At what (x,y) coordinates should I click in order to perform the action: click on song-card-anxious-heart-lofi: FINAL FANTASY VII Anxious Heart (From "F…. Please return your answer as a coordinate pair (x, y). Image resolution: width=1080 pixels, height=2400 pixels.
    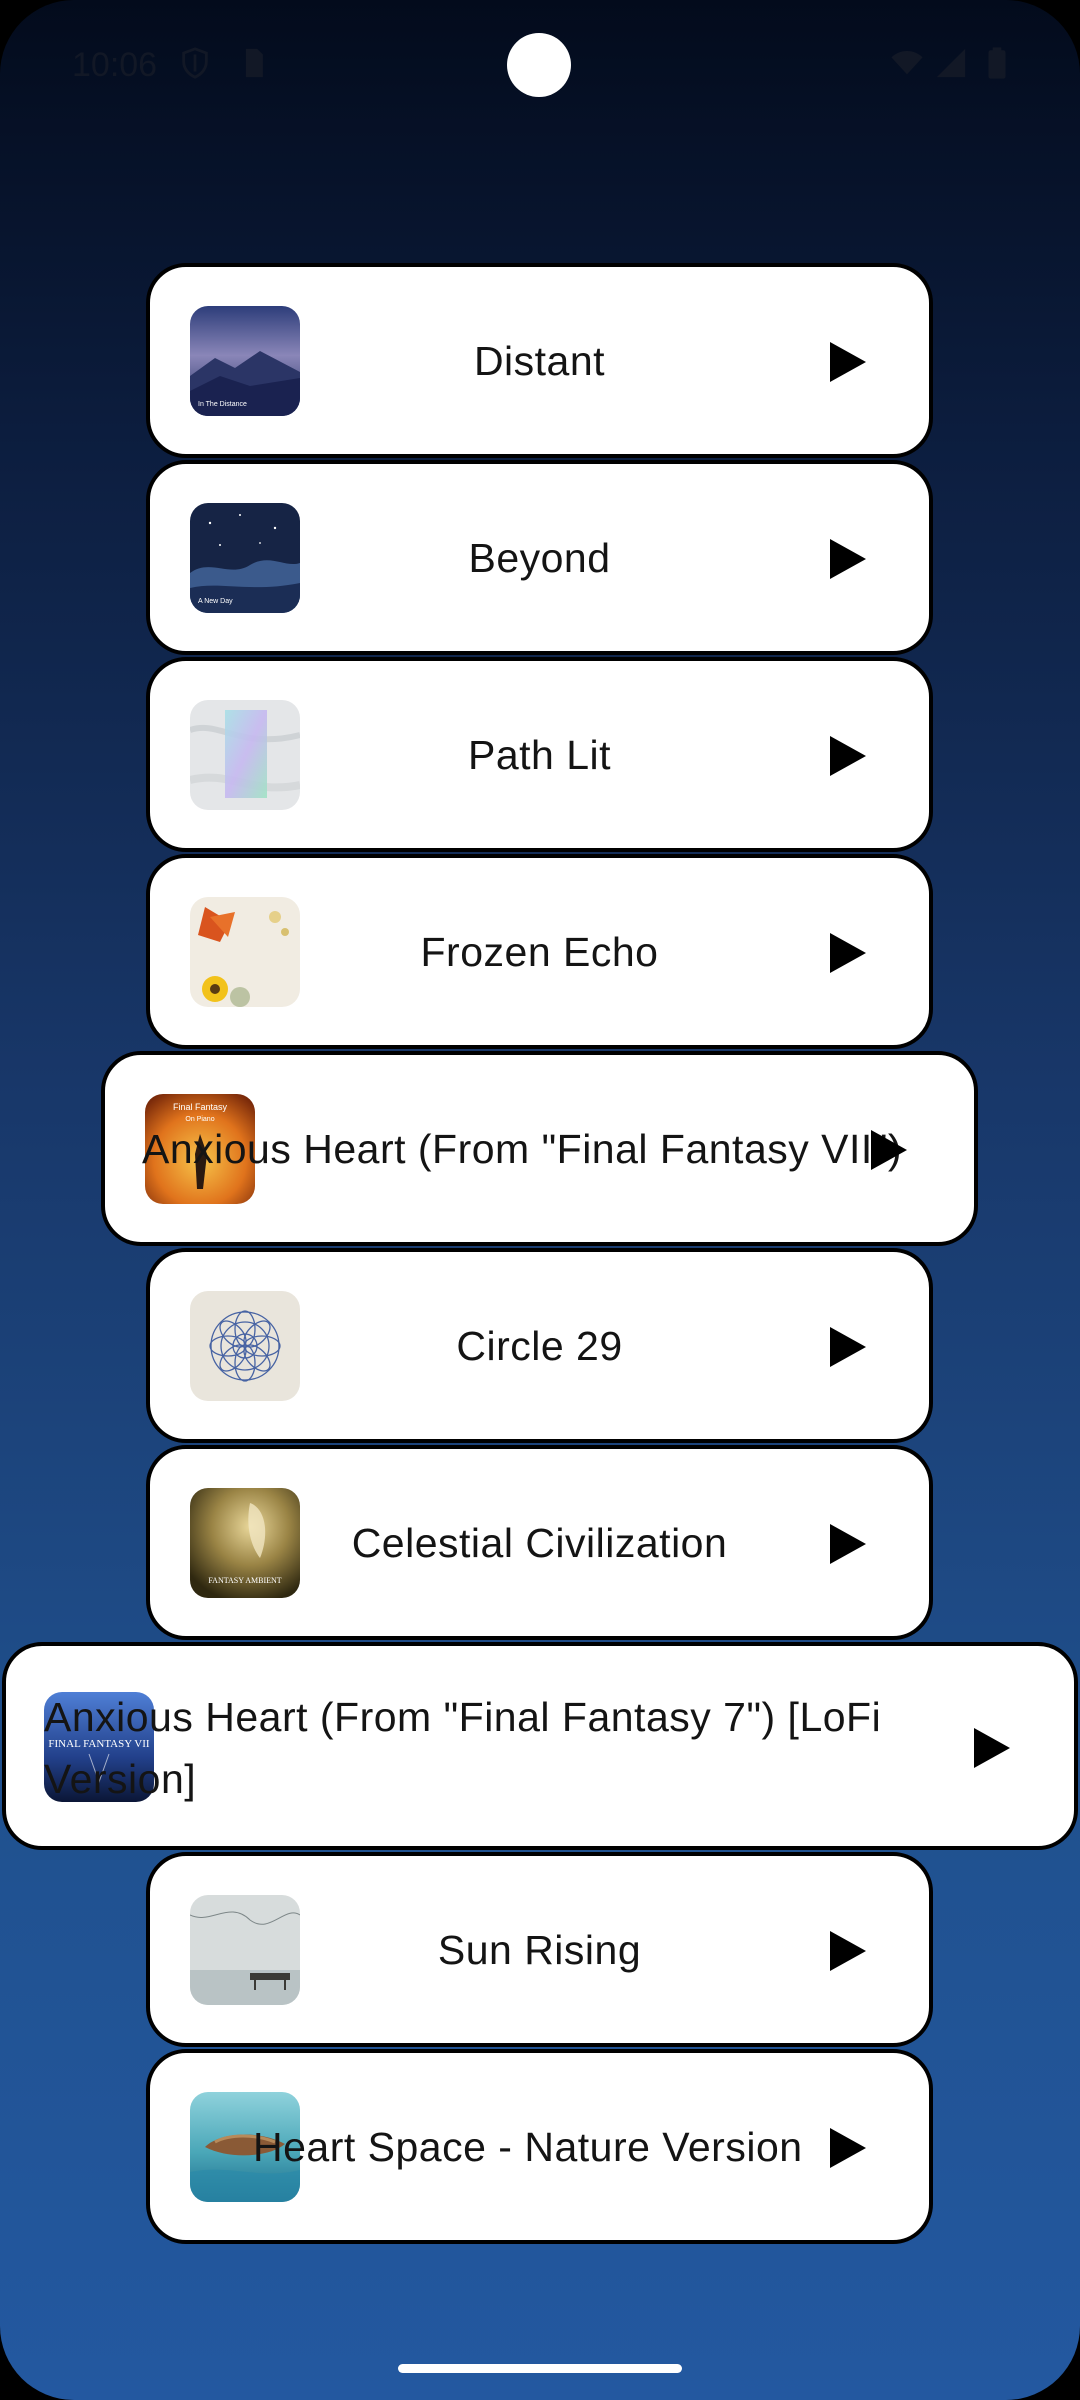
    Looking at the image, I should click on (540, 1746).